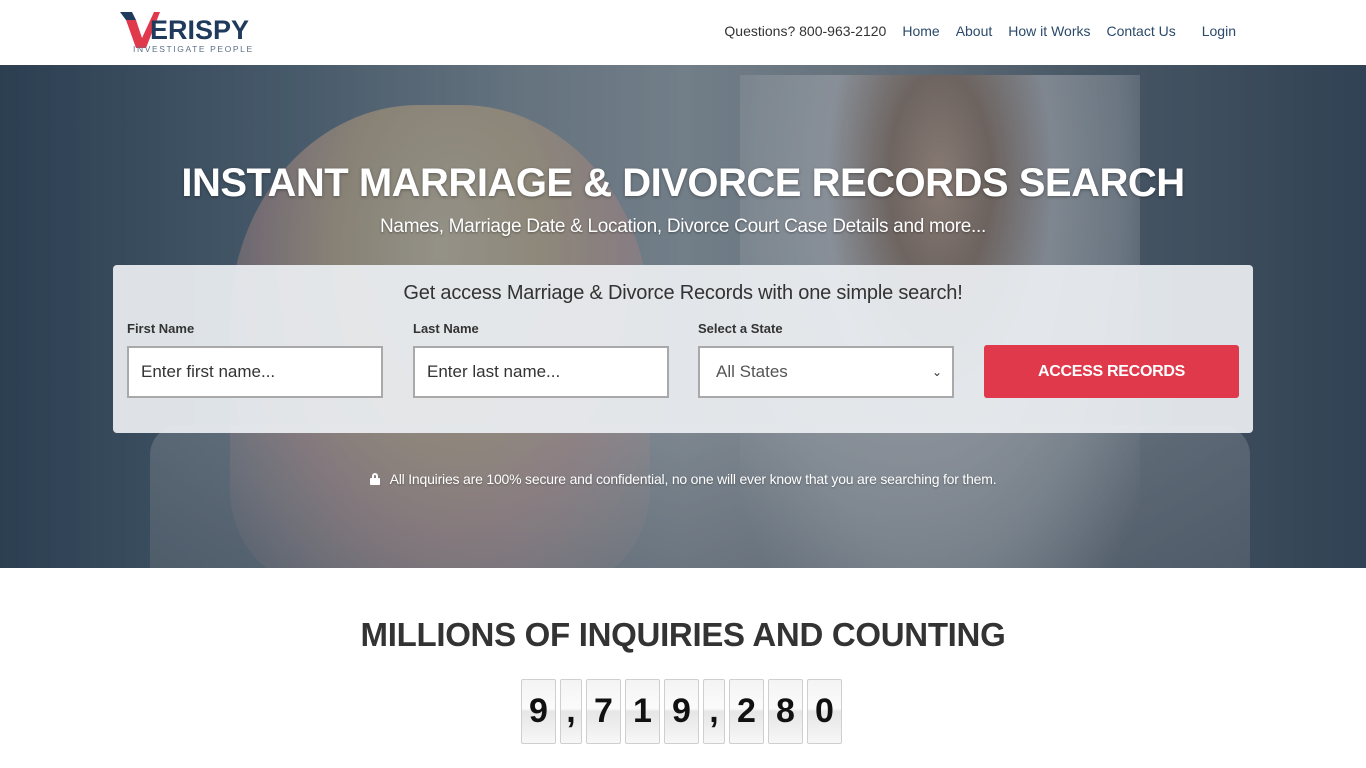  Describe the element at coordinates (752, 371) in the screenshot. I see `state-selected-value: All States` at that location.